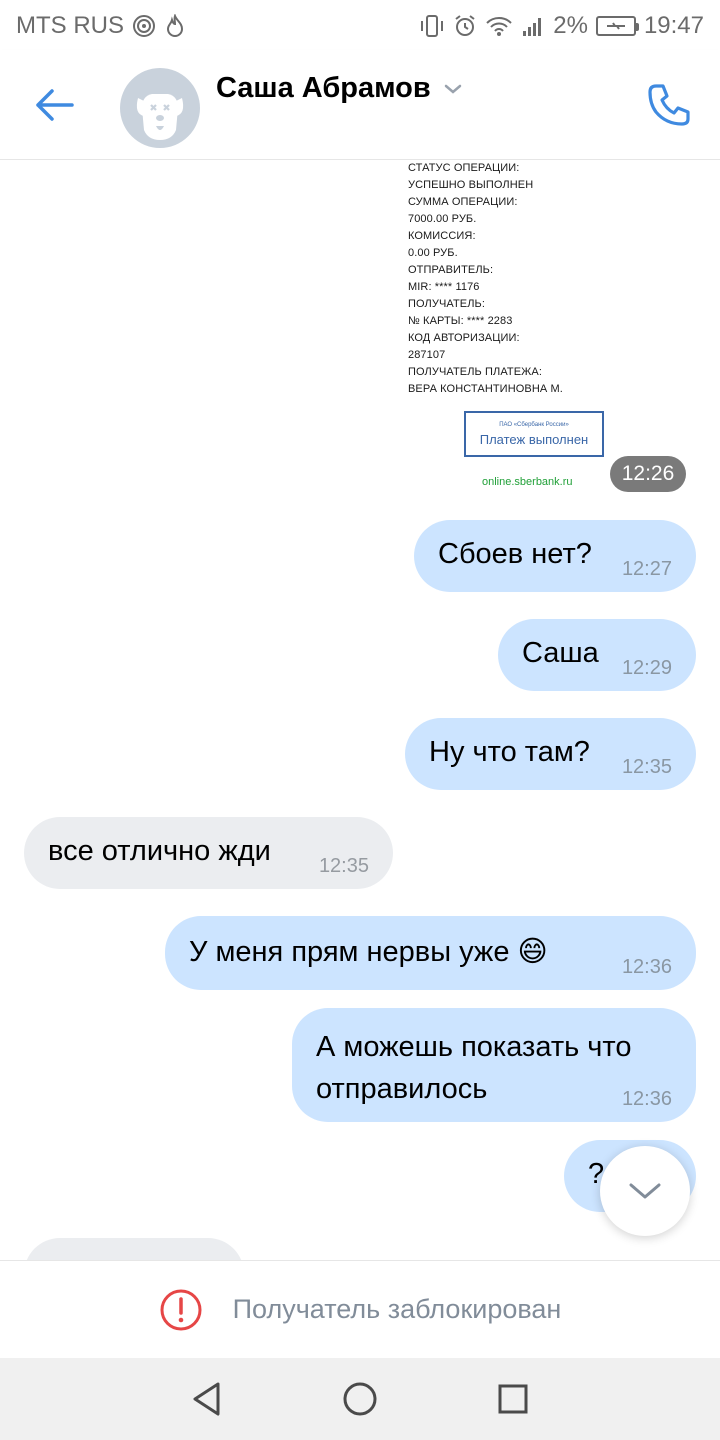  Describe the element at coordinates (144, 26) in the screenshot. I see `target-icon` at that location.